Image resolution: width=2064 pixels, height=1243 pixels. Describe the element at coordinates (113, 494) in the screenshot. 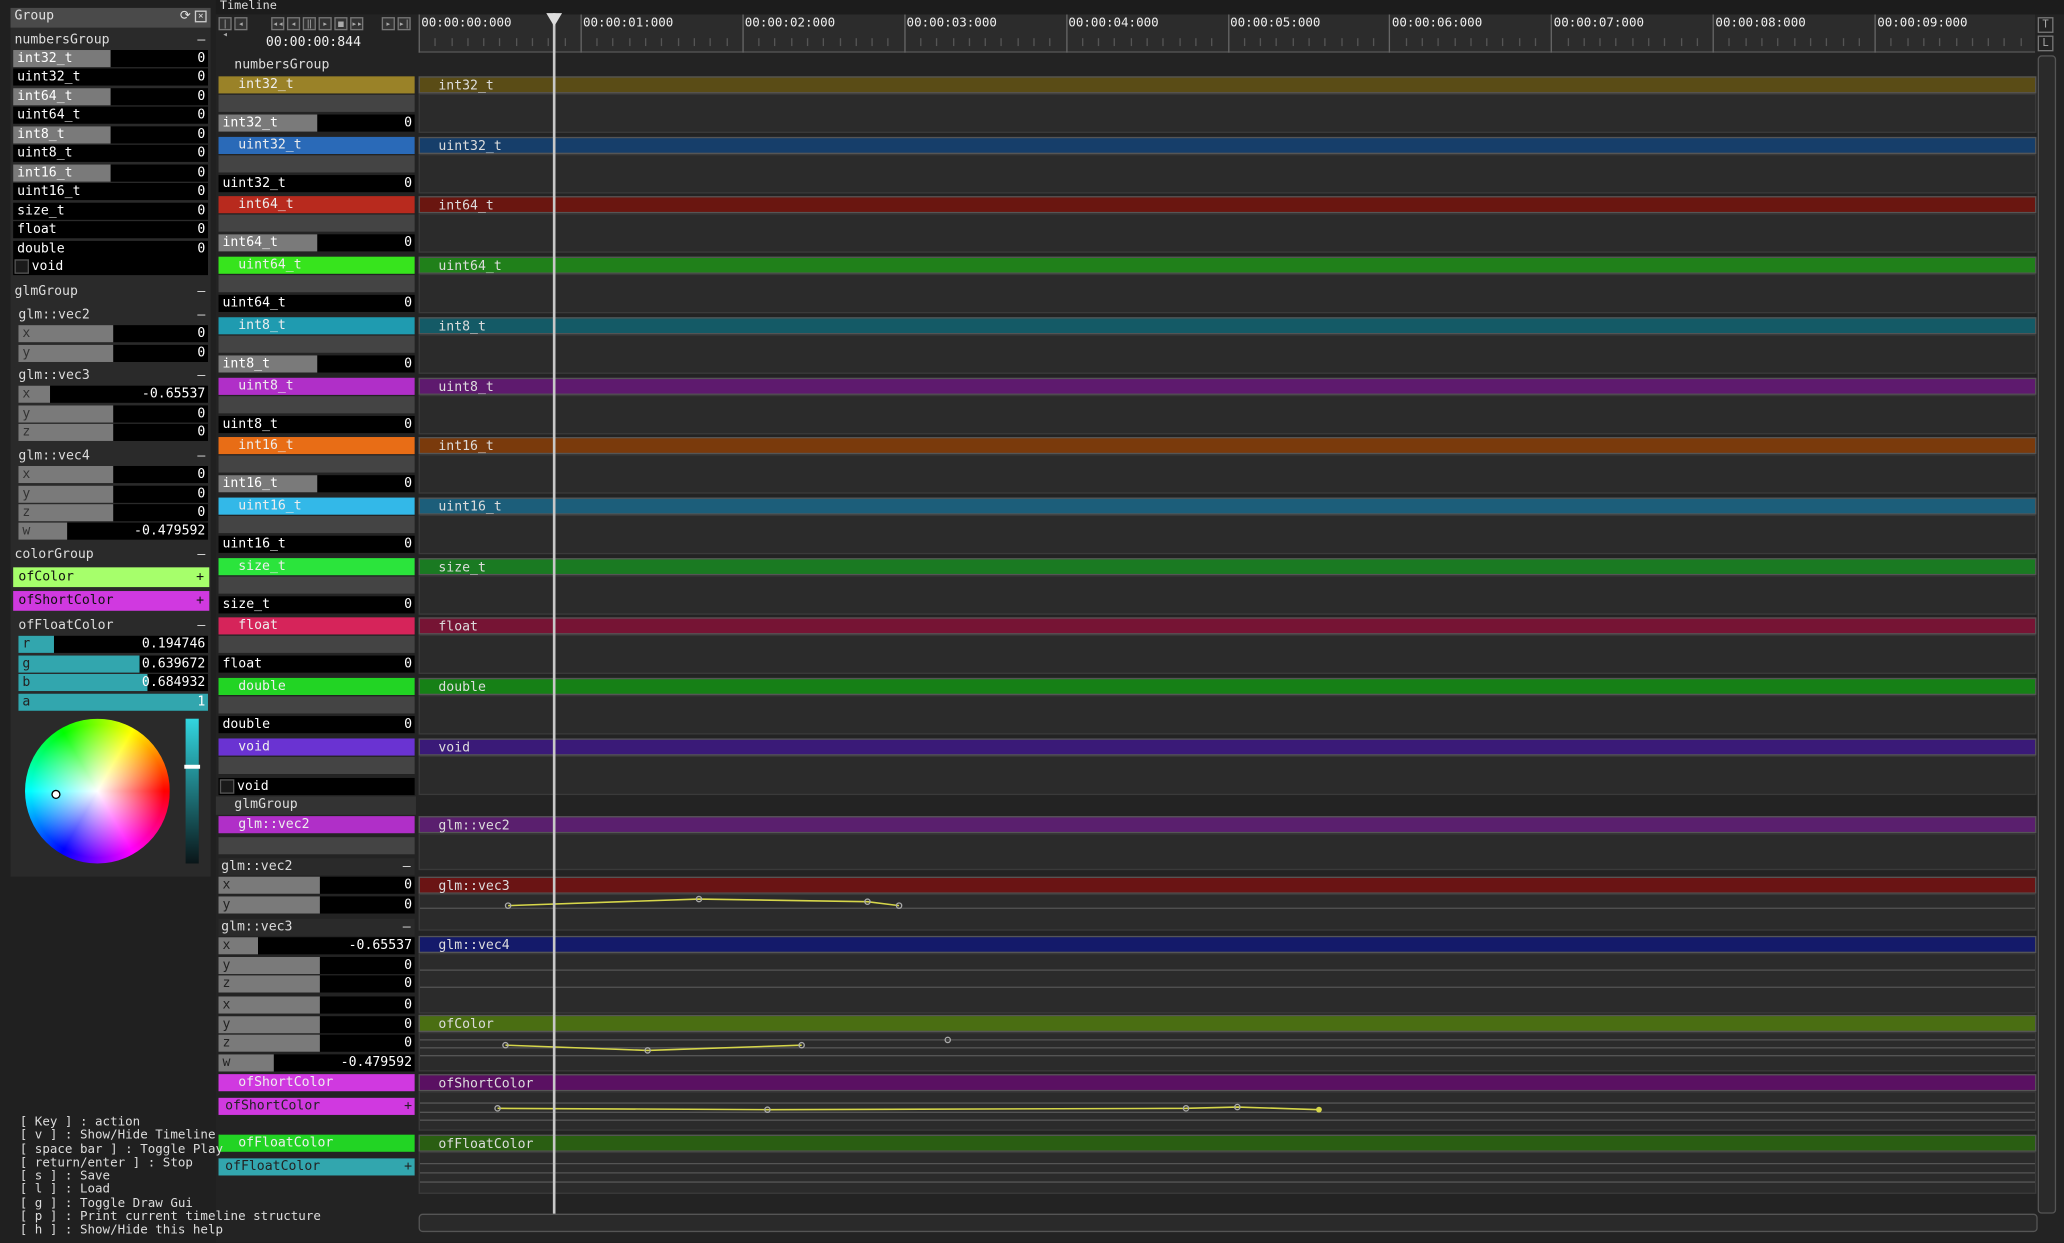

I see `vec4-y-slider: y0` at that location.